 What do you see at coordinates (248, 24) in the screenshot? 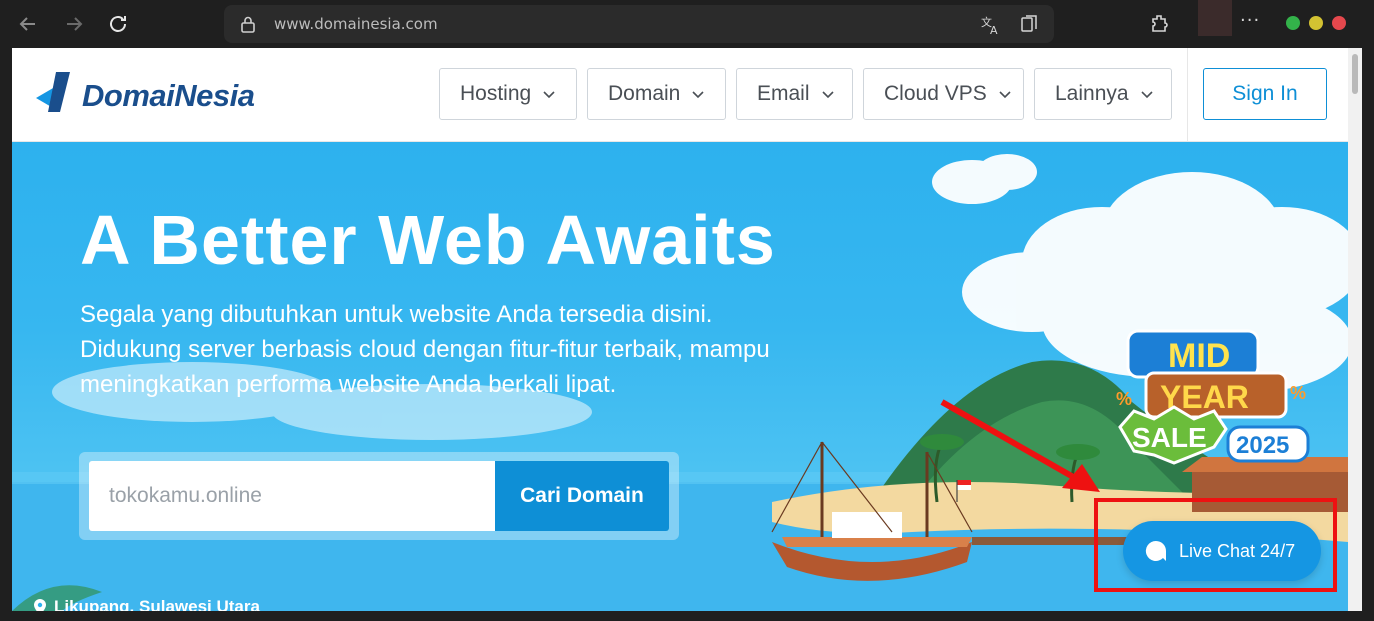
I see `lock-icon` at bounding box center [248, 24].